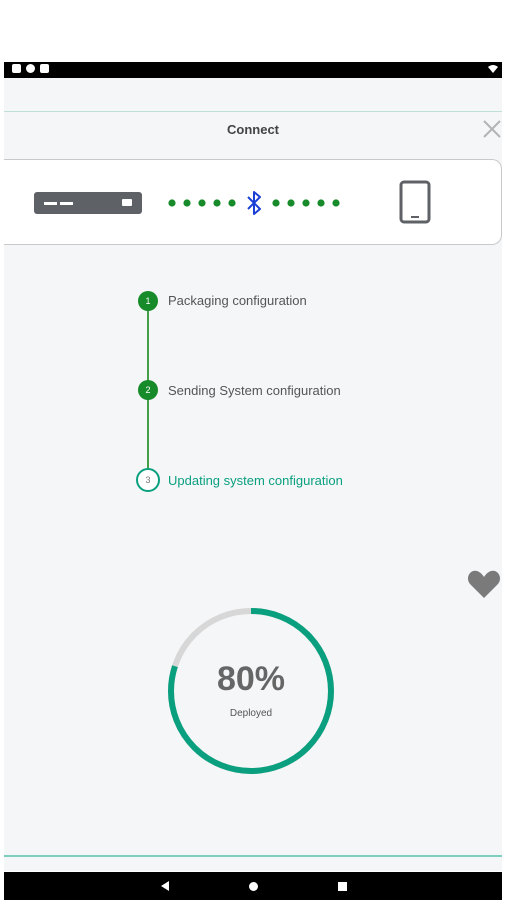  I want to click on progress-caption: Deployed, so click(251, 713).